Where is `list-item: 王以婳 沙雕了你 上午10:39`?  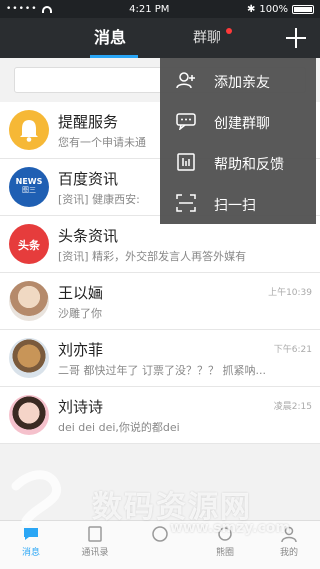 list-item: 王以婳 沙雕了你 上午10:39 is located at coordinates (160, 301).